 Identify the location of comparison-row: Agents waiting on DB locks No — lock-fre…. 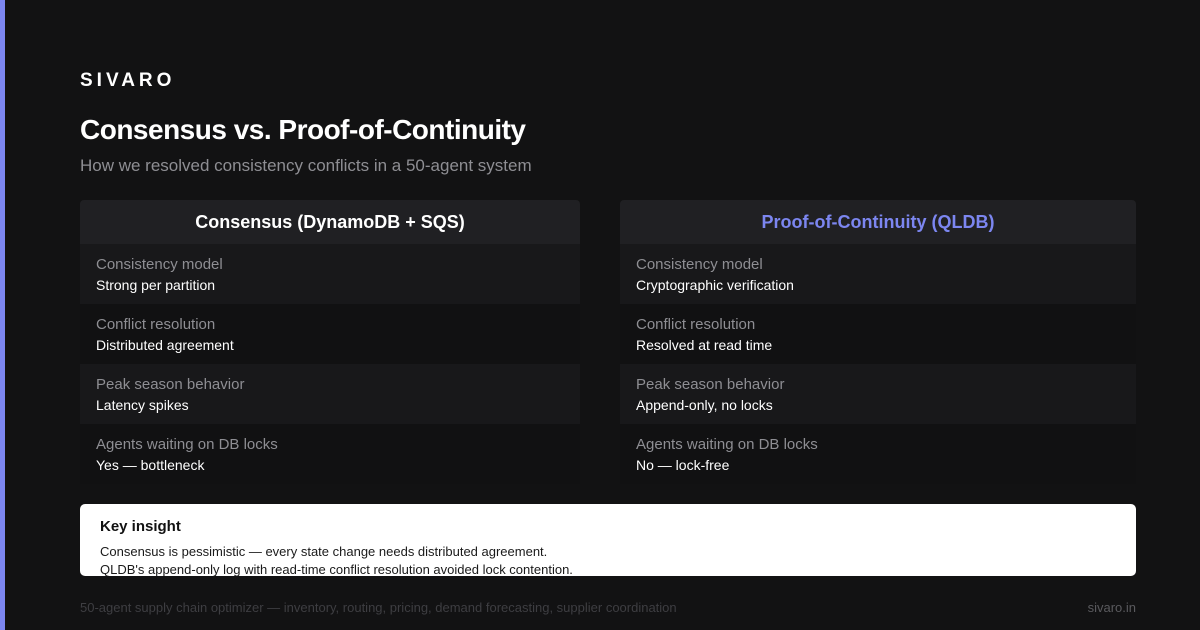
(878, 454).